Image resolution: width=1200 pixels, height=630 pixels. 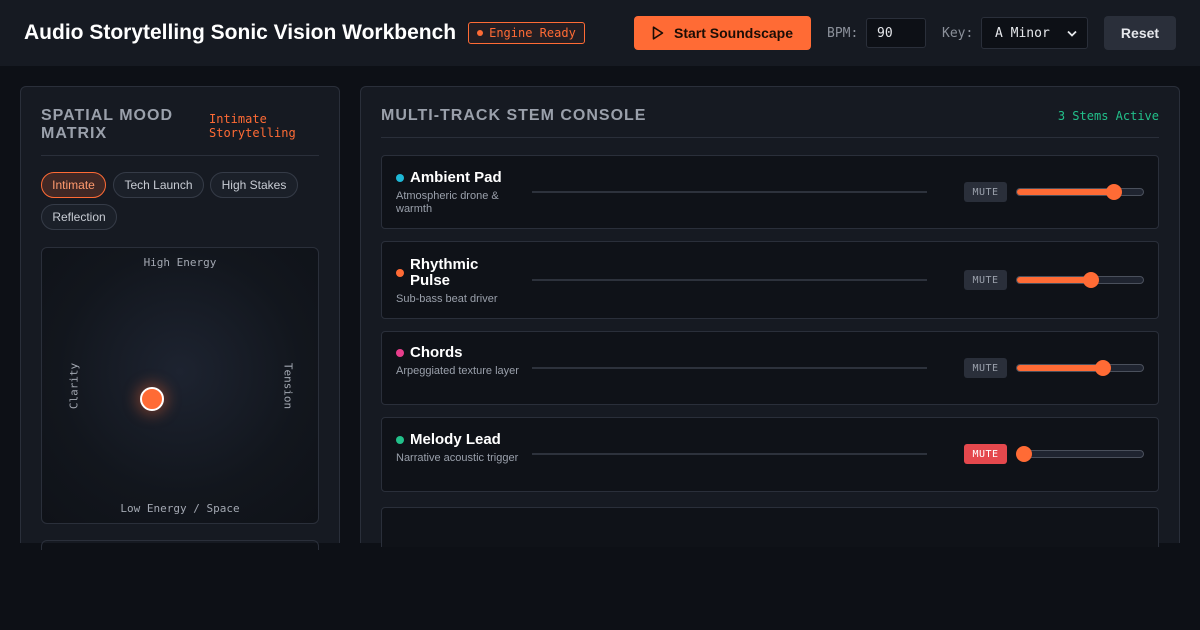 What do you see at coordinates (514, 115) in the screenshot?
I see `console-title: Multi-Track Stem Console` at bounding box center [514, 115].